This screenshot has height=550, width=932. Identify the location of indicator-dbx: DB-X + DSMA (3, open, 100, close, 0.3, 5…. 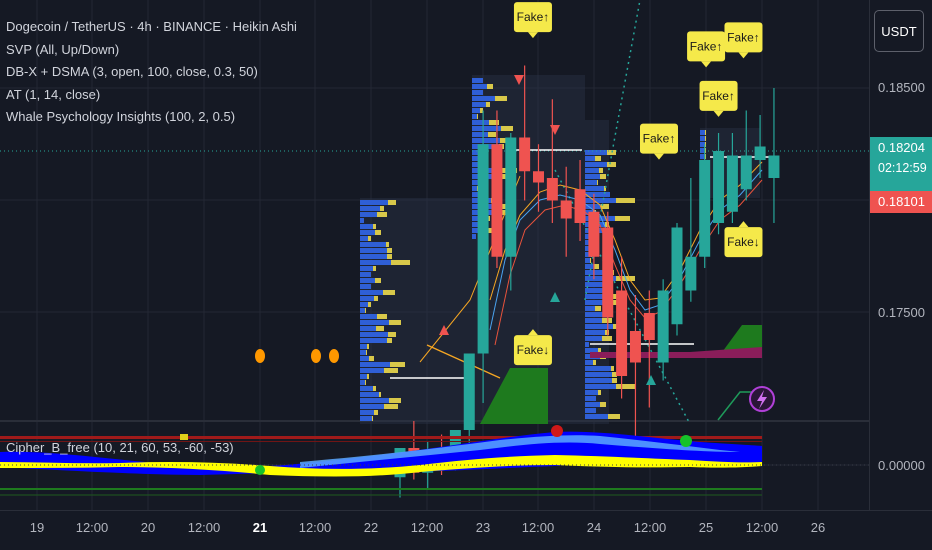
(151, 72).